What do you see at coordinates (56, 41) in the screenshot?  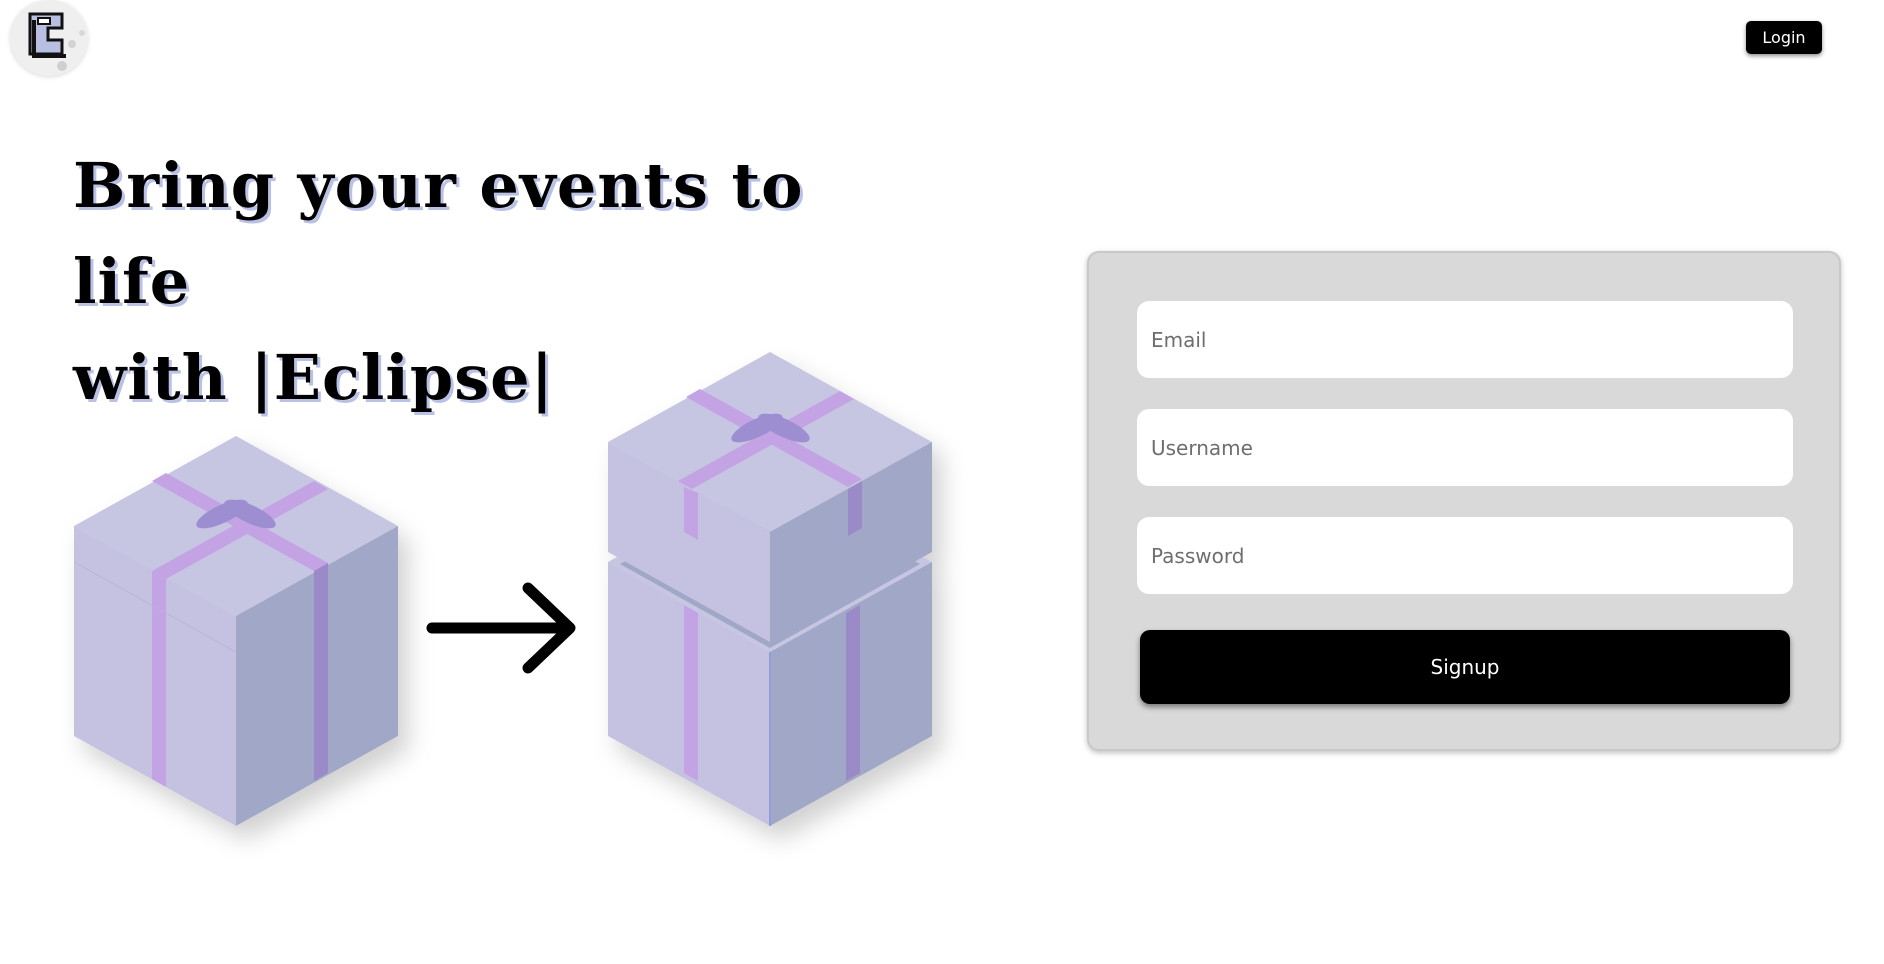 I see `eclipse-logo-icon` at bounding box center [56, 41].